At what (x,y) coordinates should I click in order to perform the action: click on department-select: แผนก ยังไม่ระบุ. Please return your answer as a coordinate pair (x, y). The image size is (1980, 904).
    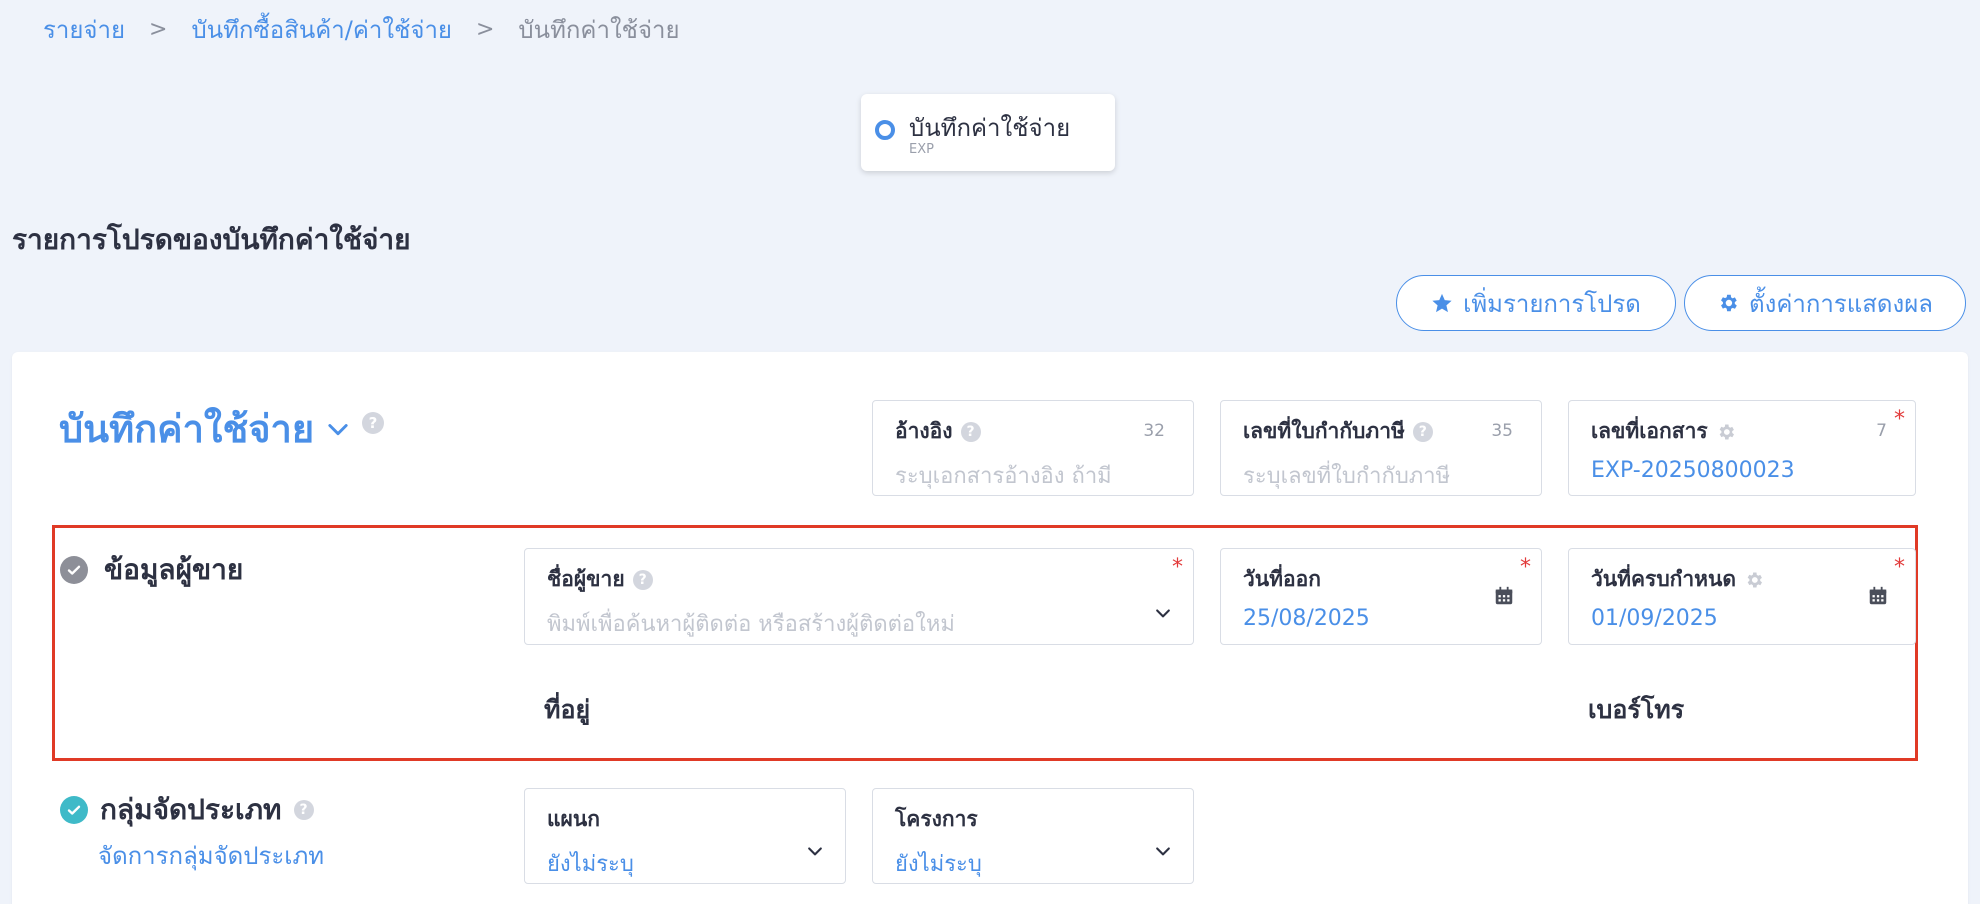
    Looking at the image, I should click on (685, 836).